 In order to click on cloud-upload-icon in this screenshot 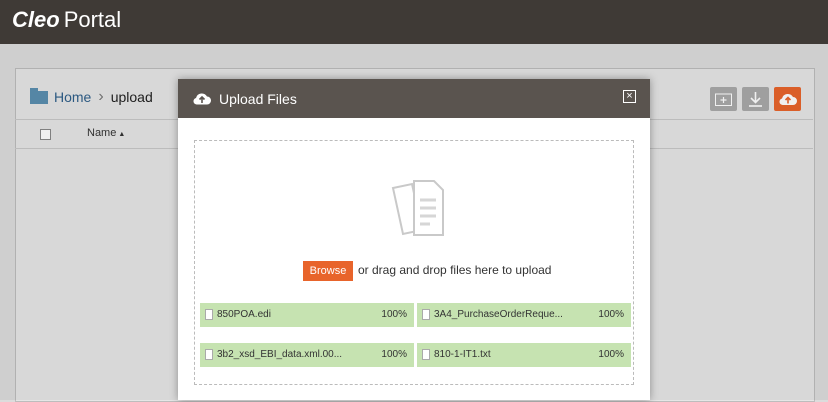, I will do `click(202, 99)`.